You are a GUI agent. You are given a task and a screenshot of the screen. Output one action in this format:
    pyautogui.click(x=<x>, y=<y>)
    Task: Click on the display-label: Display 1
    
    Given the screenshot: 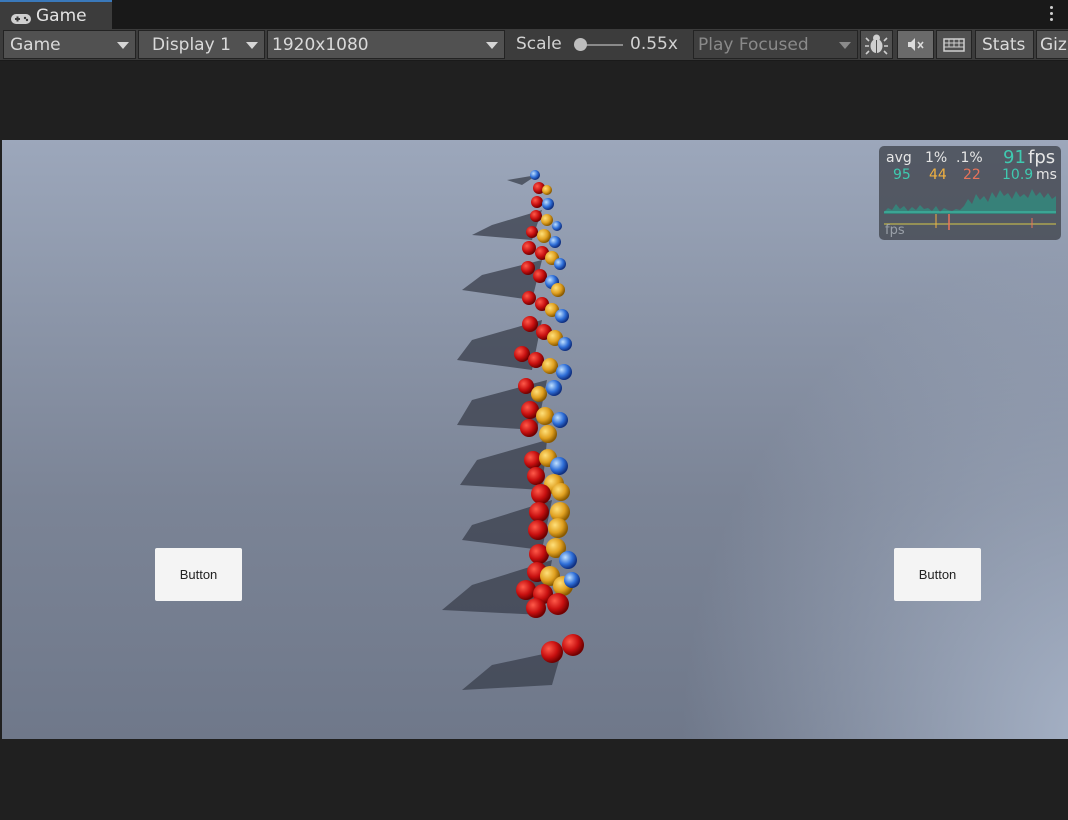 What is the action you would take?
    pyautogui.click(x=191, y=44)
    